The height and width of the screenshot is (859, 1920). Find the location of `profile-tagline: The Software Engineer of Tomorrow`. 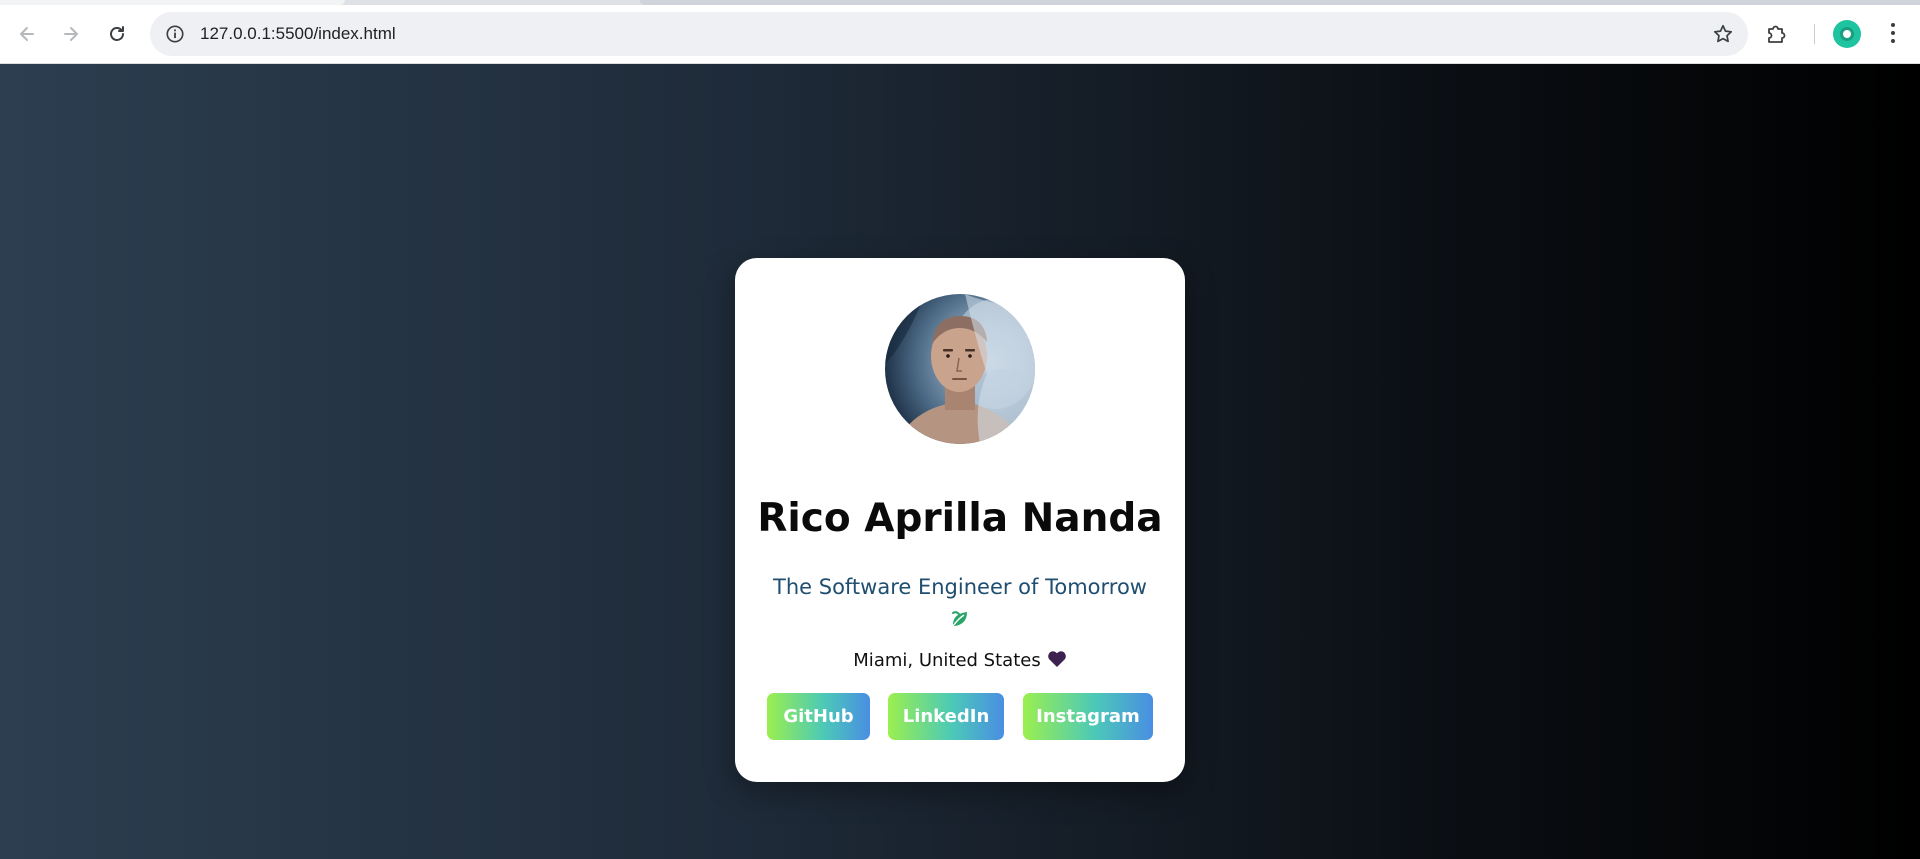

profile-tagline: The Software Engineer of Tomorrow is located at coordinates (960, 603).